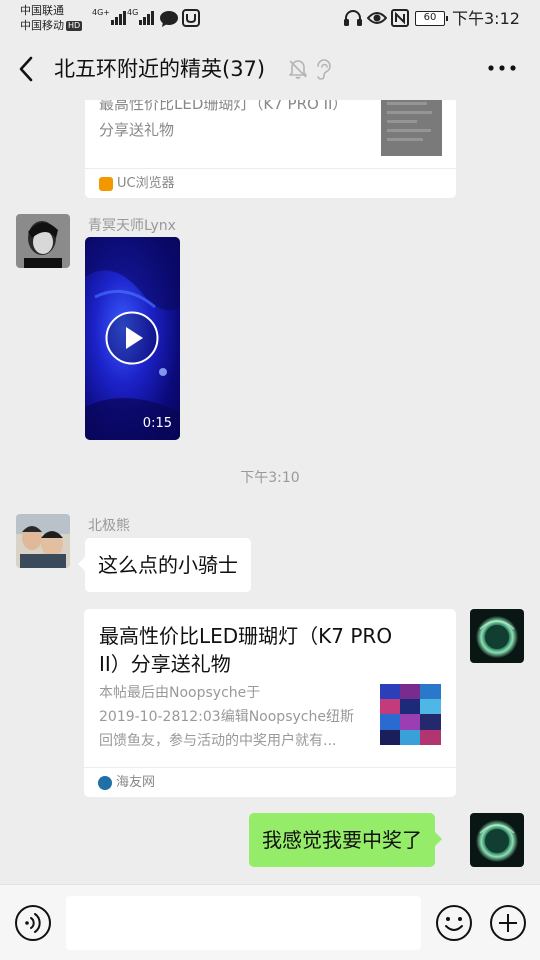  Describe the element at coordinates (246, 636) in the screenshot. I see `link-card-title-line-1: 最高性价比LED珊瑚灯（K7 PRO` at that location.